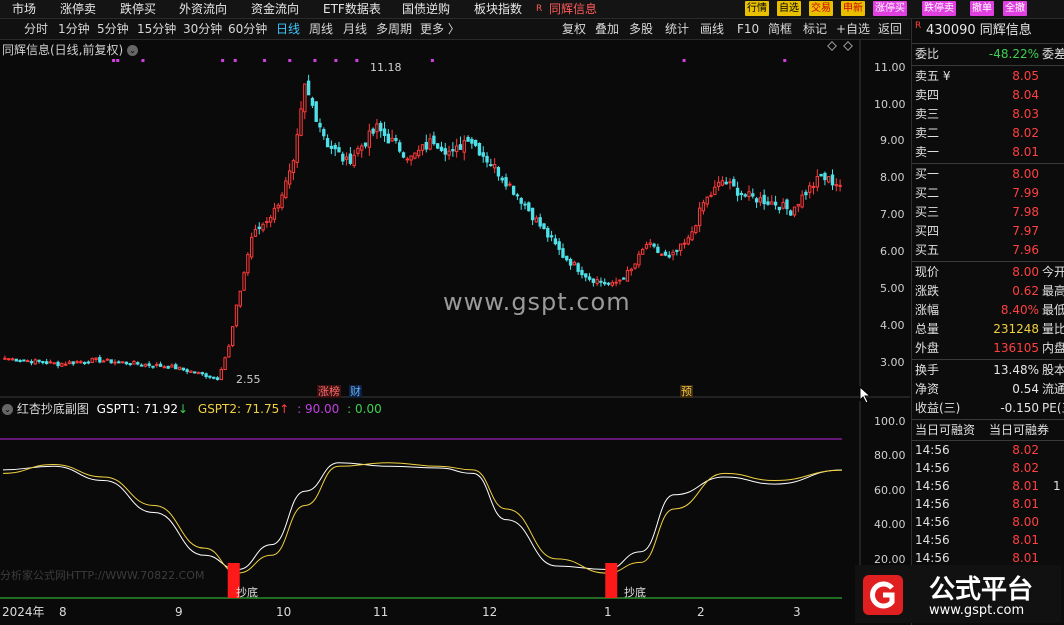 The width and height of the screenshot is (1064, 625). I want to click on diamond-icon, so click(840, 46).